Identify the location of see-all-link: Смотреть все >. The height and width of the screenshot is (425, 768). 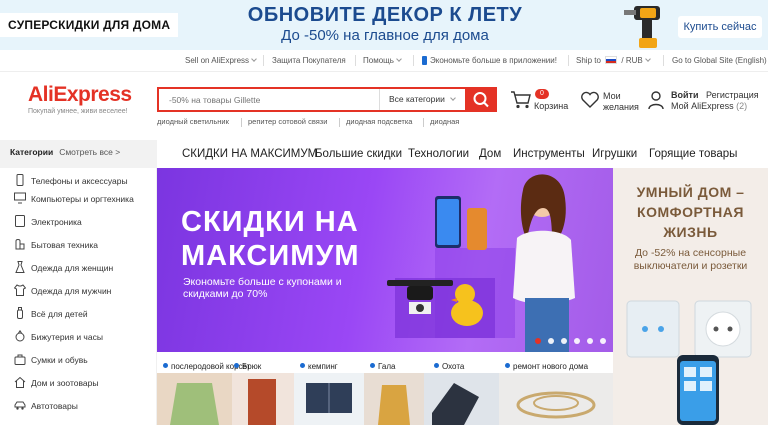
(89, 152).